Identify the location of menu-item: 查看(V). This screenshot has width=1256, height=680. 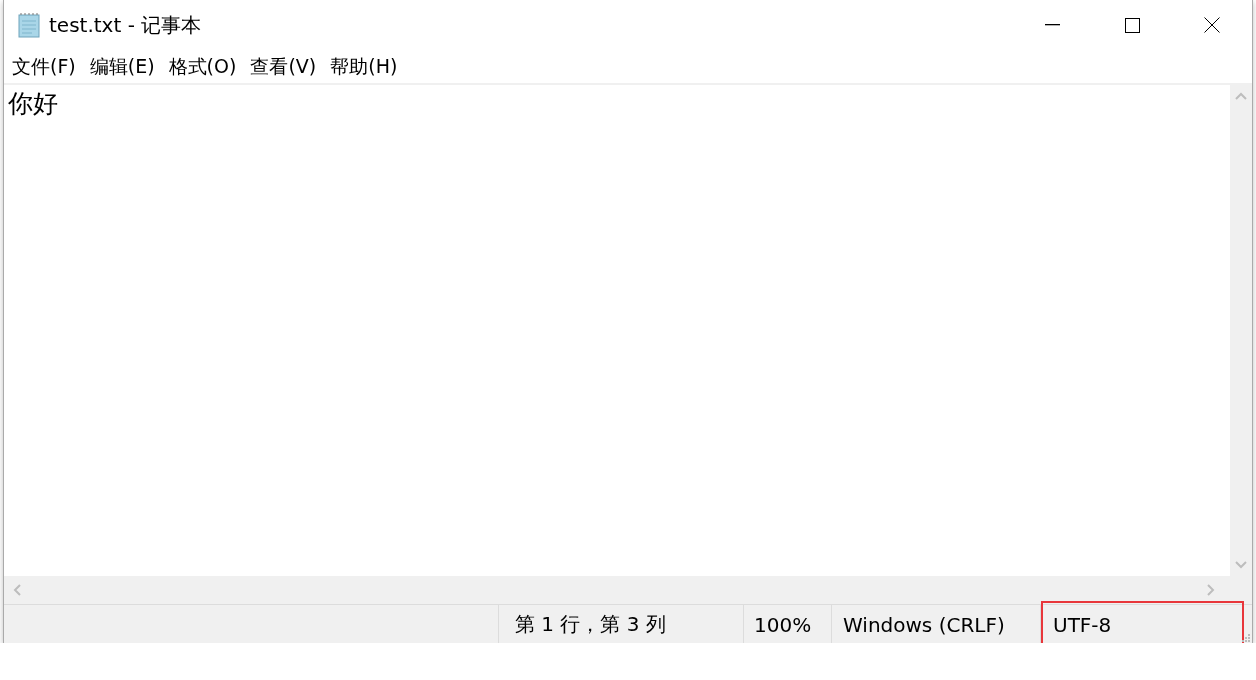
(283, 66).